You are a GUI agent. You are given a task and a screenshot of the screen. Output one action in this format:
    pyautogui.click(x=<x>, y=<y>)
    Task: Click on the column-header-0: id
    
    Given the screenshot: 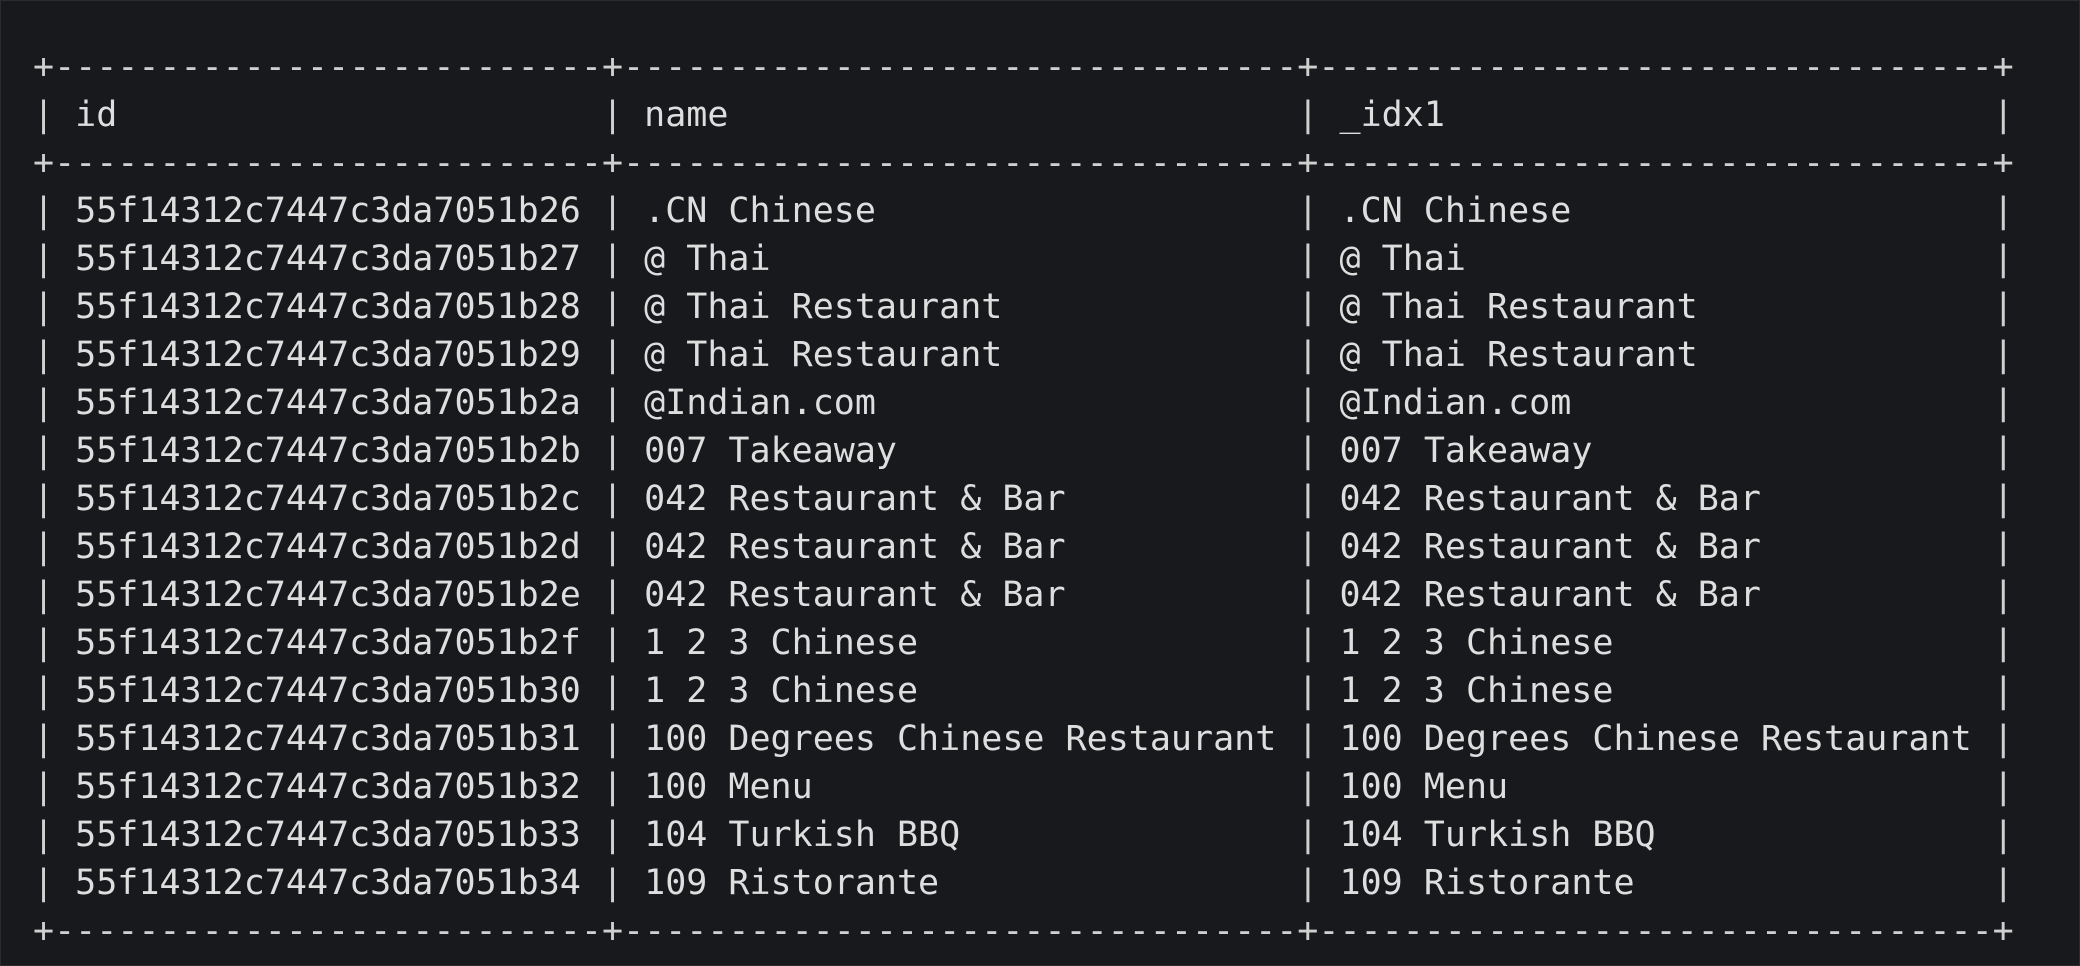 What is the action you would take?
    pyautogui.click(x=96, y=115)
    